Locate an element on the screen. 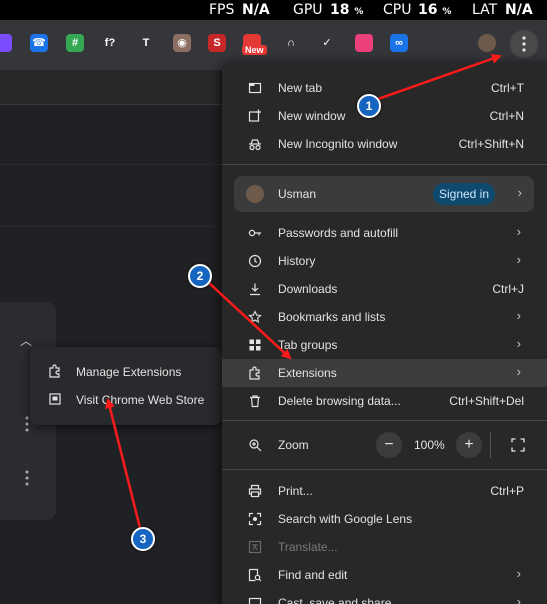 This screenshot has width=547, height=604. step-marker-1: 1 is located at coordinates (369, 106).